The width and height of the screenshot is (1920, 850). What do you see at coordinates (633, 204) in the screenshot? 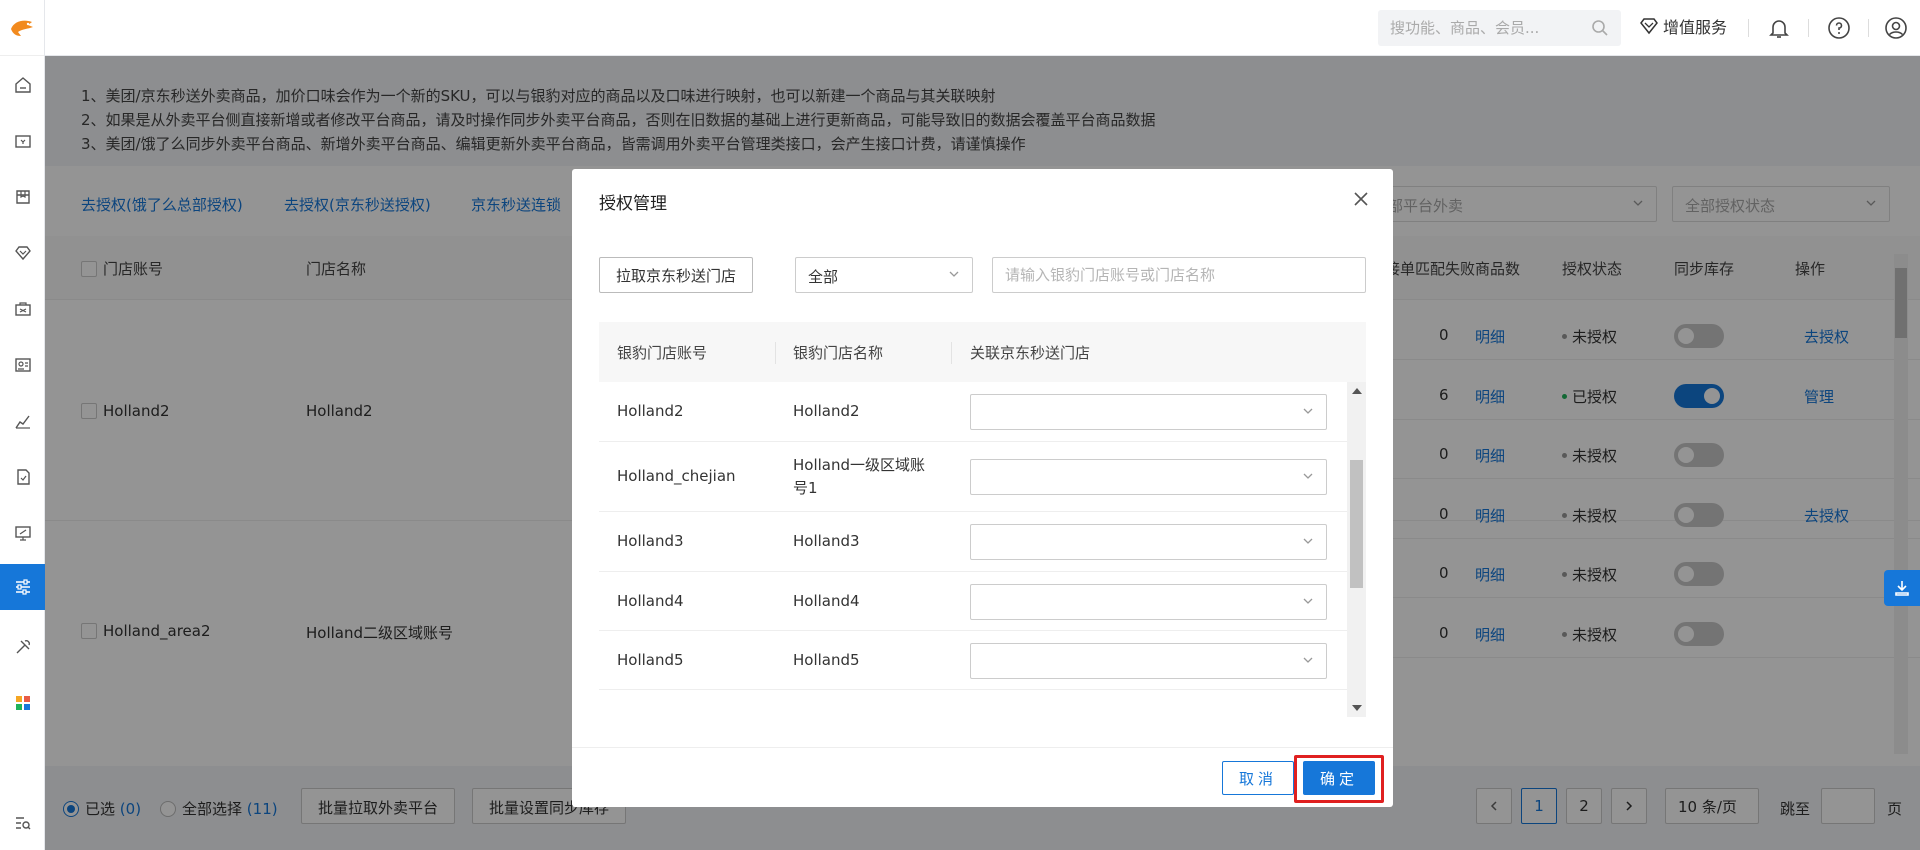
I see `dialog-title: 授权管理` at bounding box center [633, 204].